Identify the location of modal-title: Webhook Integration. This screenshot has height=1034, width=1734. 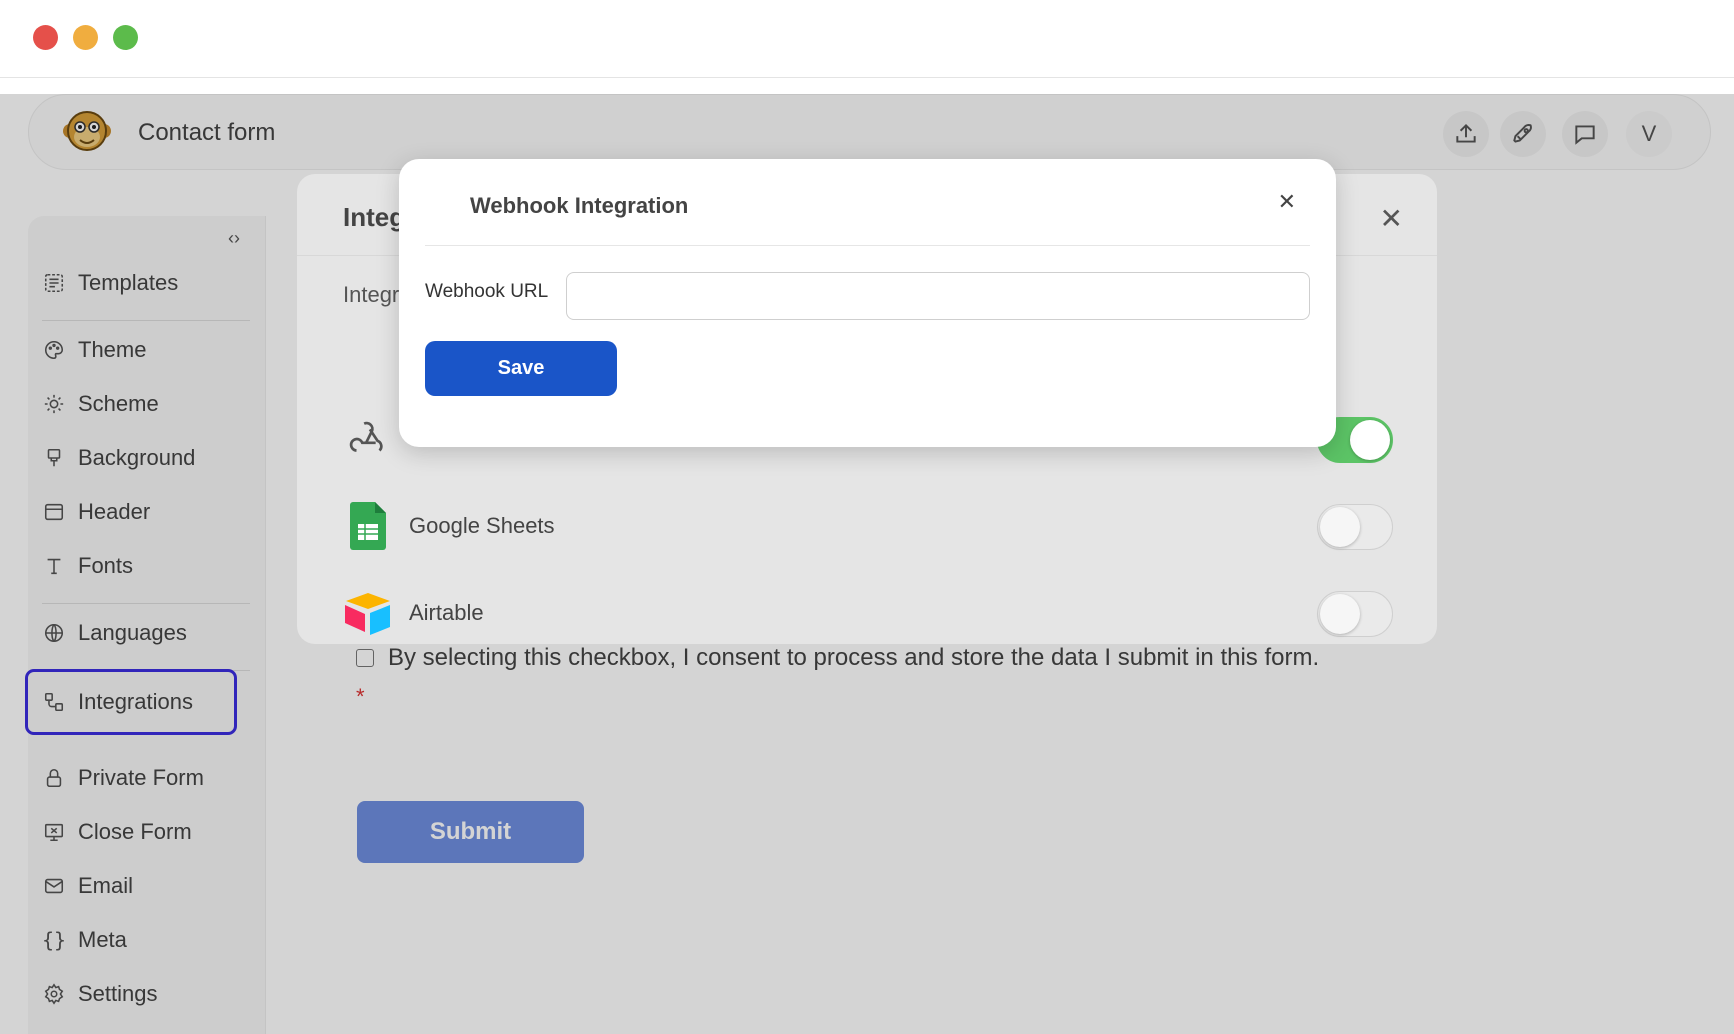
(579, 205).